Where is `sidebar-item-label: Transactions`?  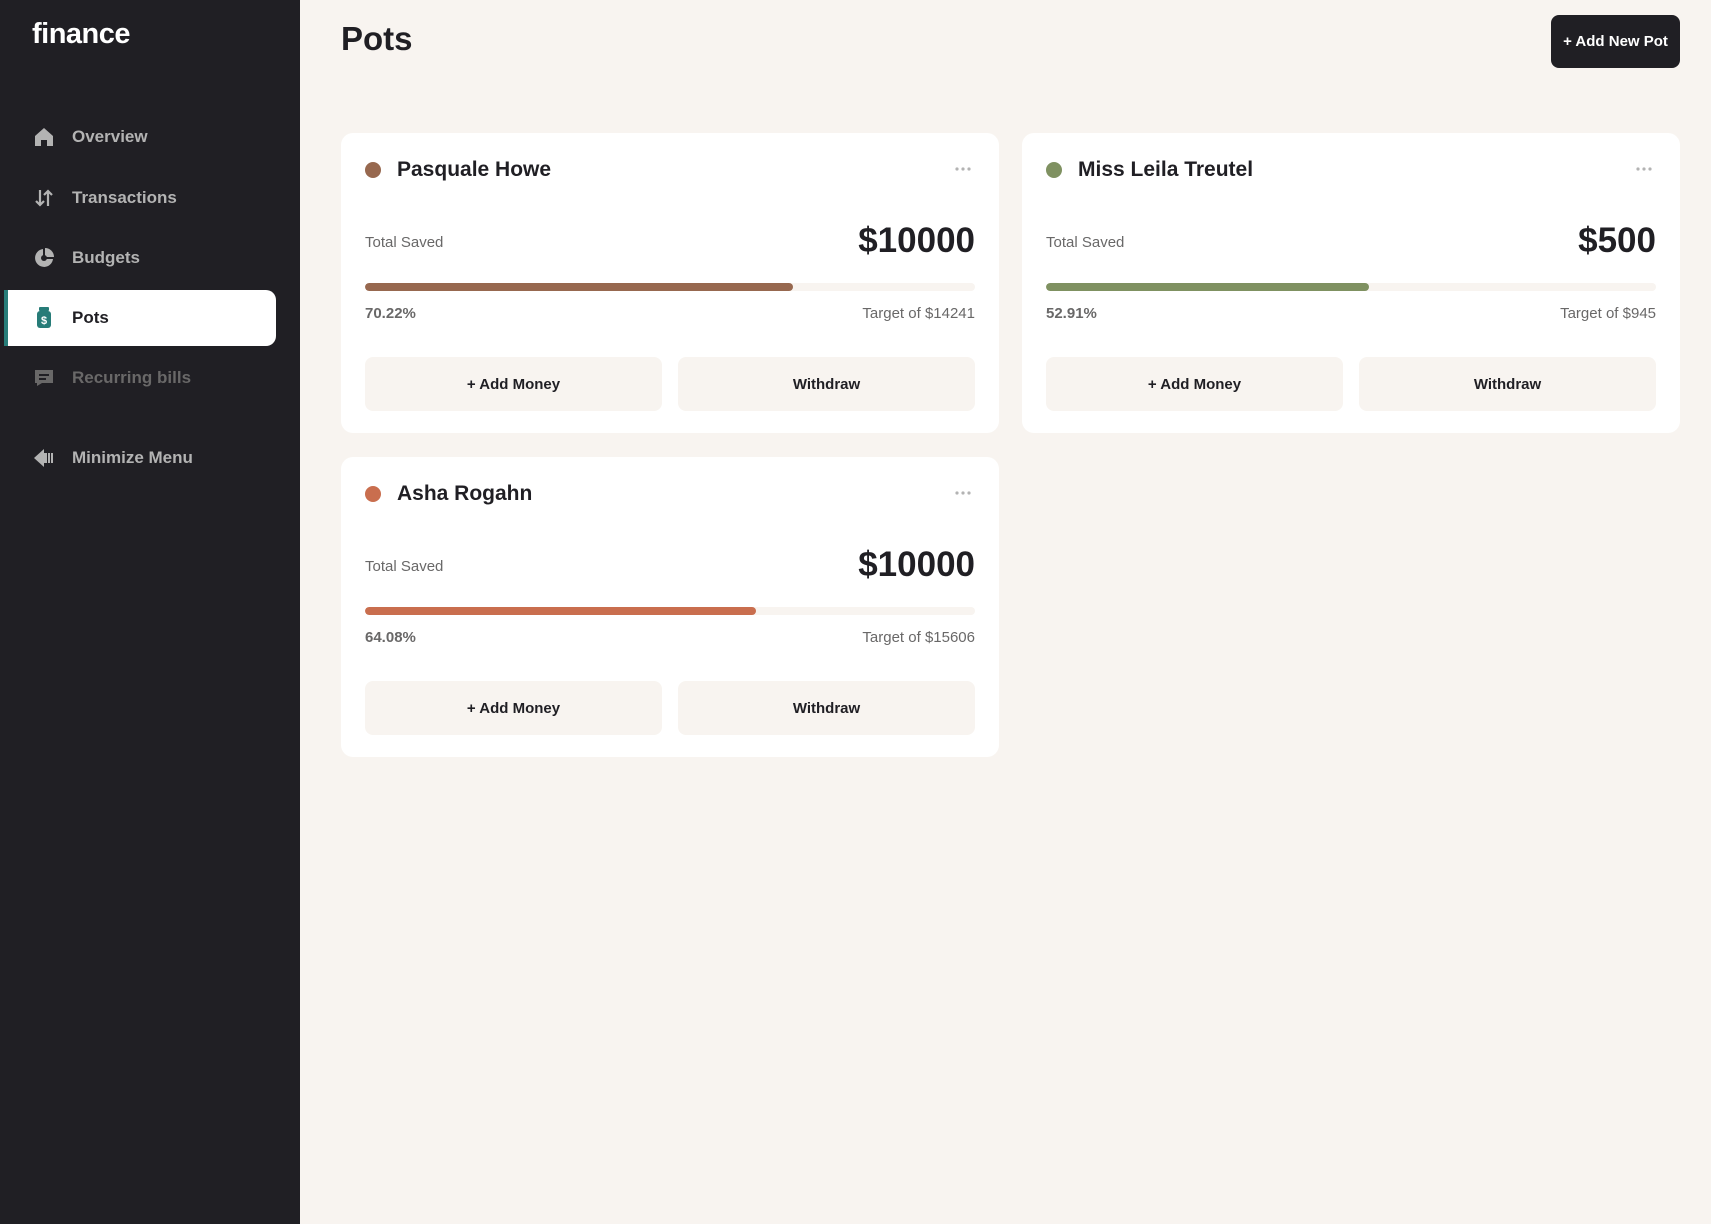
sidebar-item-label: Transactions is located at coordinates (124, 197).